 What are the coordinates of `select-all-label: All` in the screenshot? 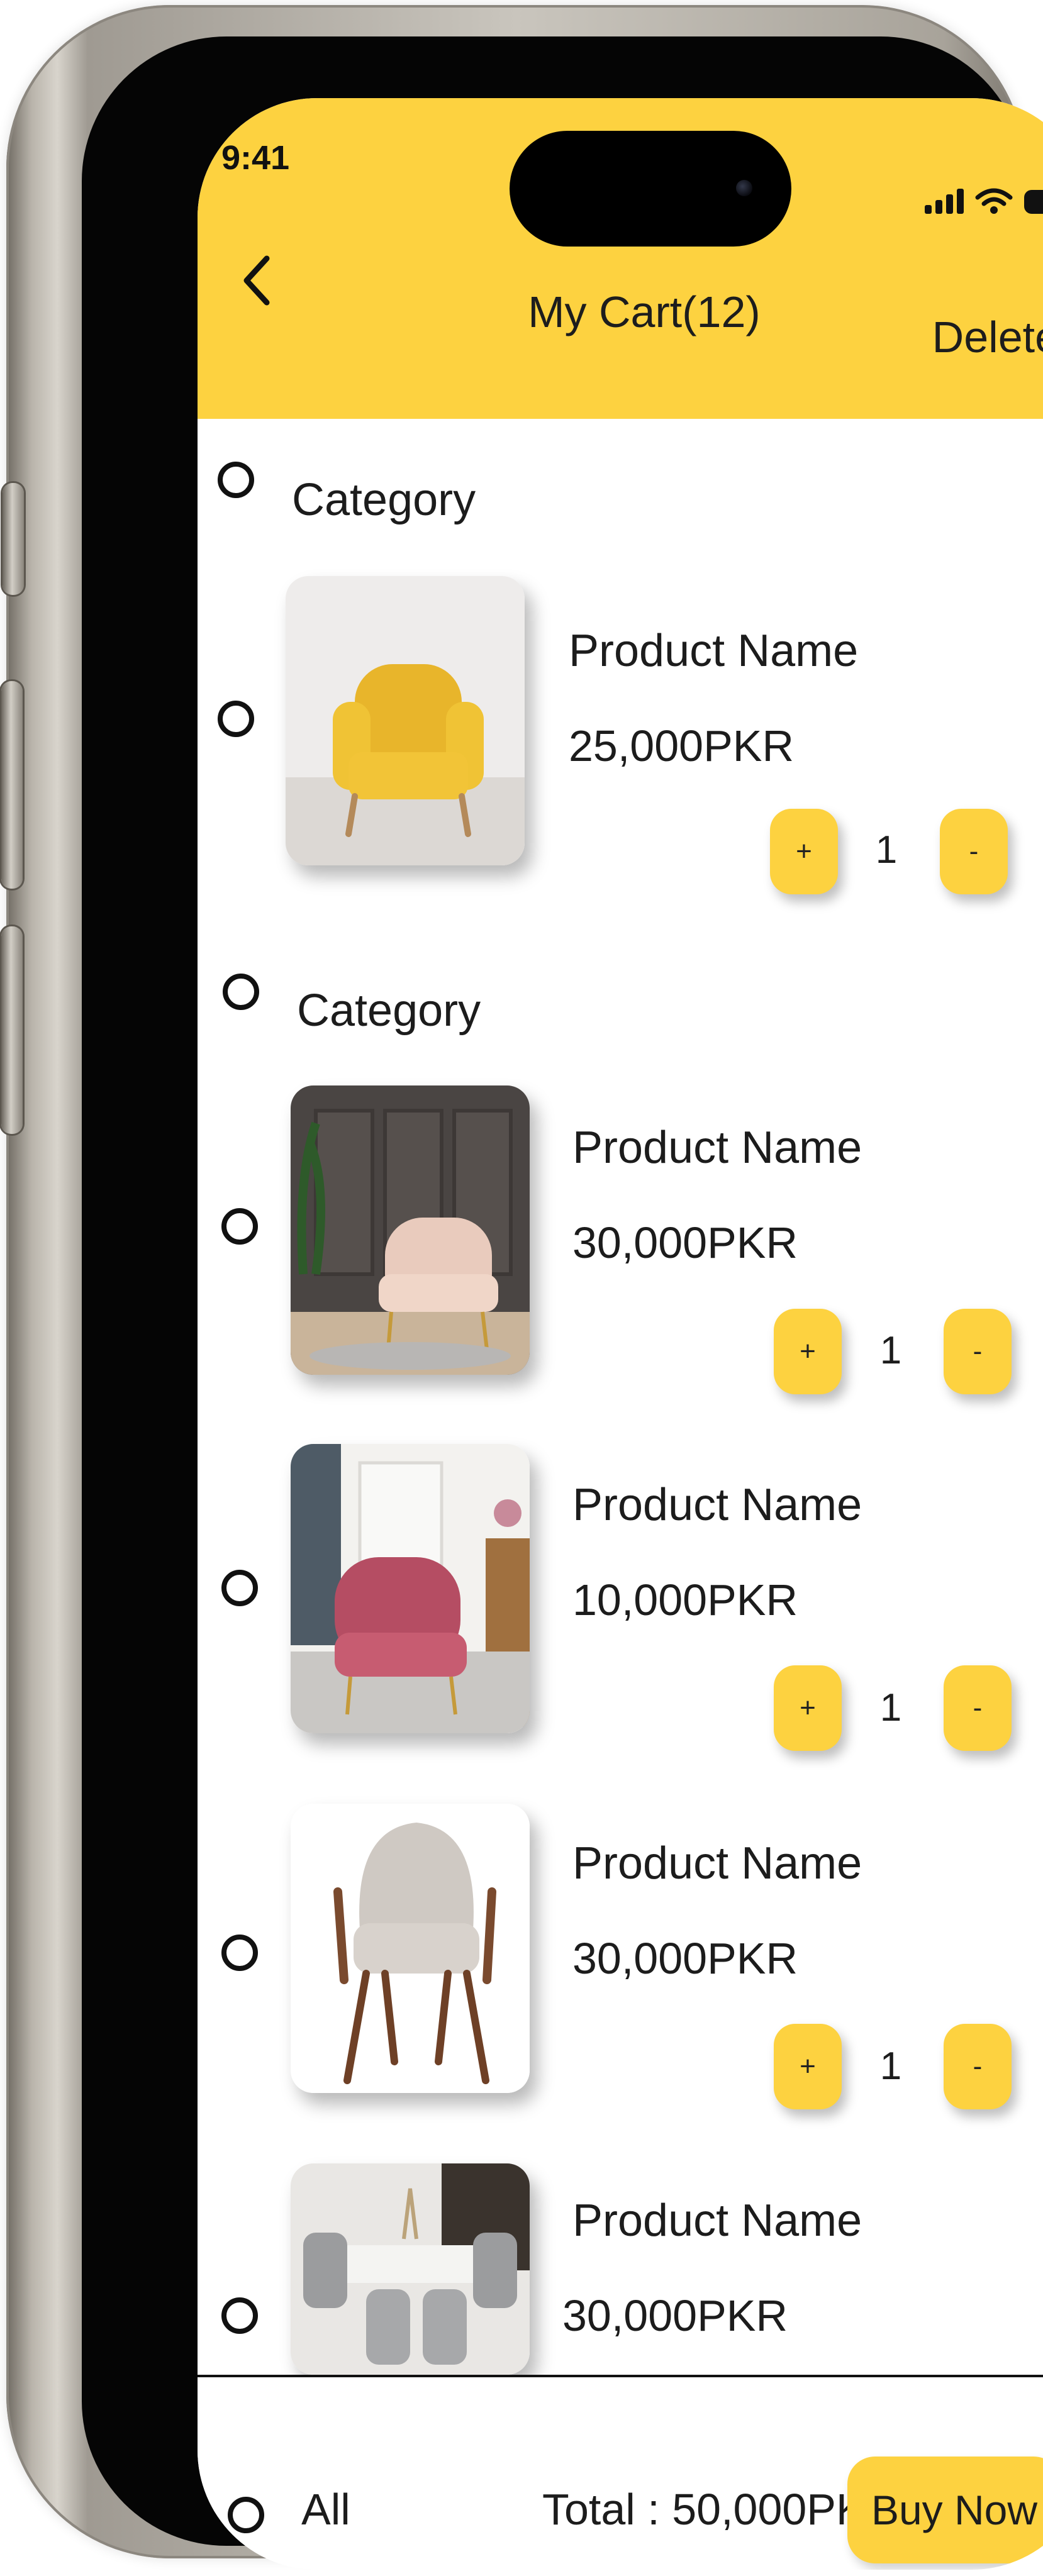 It's located at (326, 2509).